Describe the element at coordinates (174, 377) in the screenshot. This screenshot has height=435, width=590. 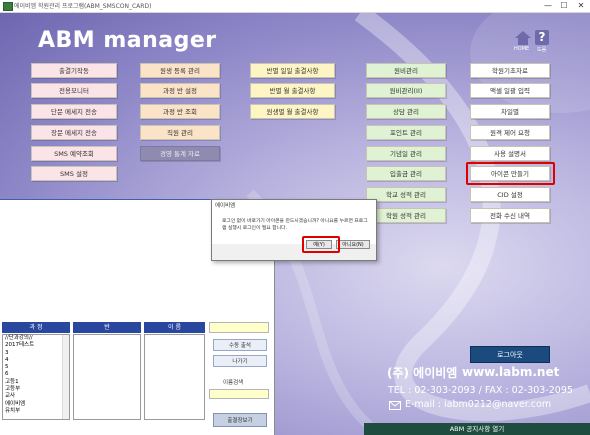
I see `name-list` at that location.